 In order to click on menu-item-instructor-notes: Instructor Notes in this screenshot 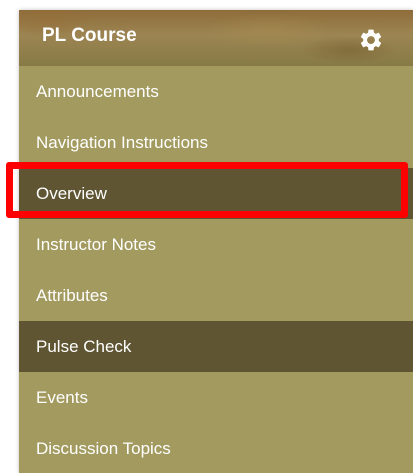, I will do `click(216, 244)`.